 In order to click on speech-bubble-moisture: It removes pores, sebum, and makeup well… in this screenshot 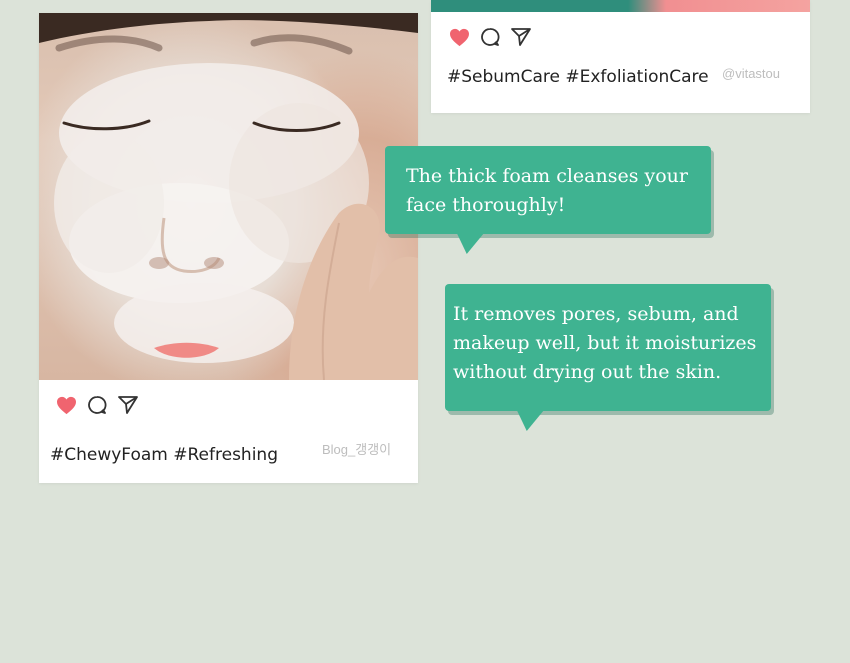, I will do `click(608, 357)`.